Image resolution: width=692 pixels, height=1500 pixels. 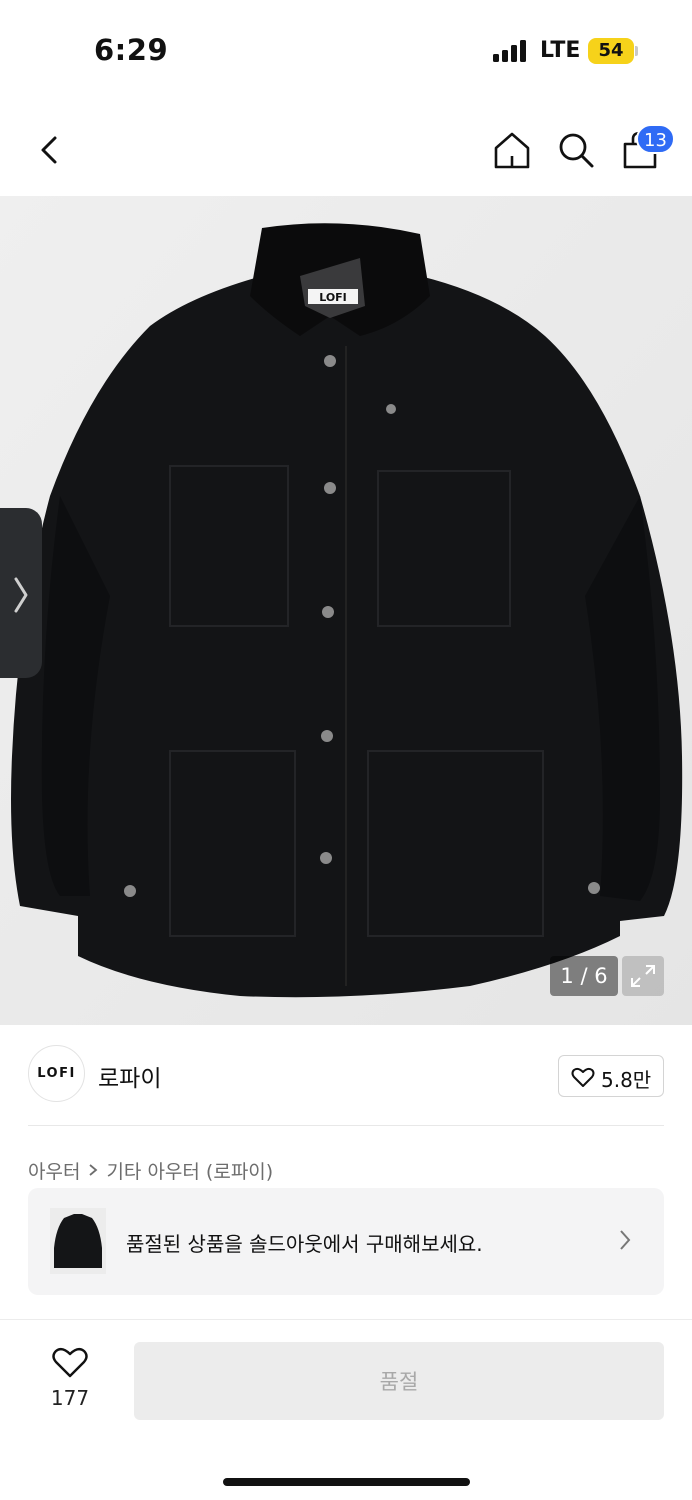 What do you see at coordinates (346, 50) in the screenshot?
I see `status-bar: 6:29 LTE 54` at bounding box center [346, 50].